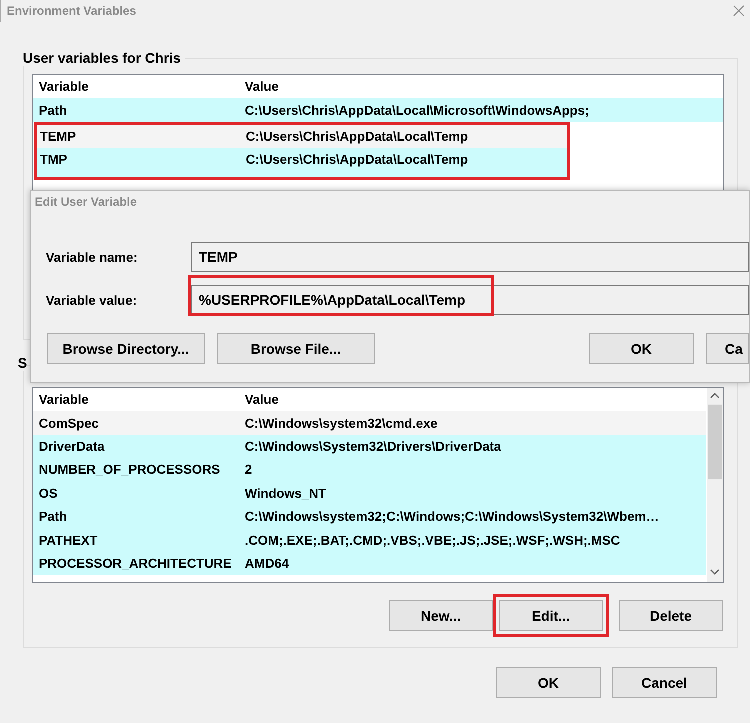 The height and width of the screenshot is (723, 750). Describe the element at coordinates (341, 423) in the screenshot. I see `variable-value: C:\Windows\system32\cmd.exe` at that location.